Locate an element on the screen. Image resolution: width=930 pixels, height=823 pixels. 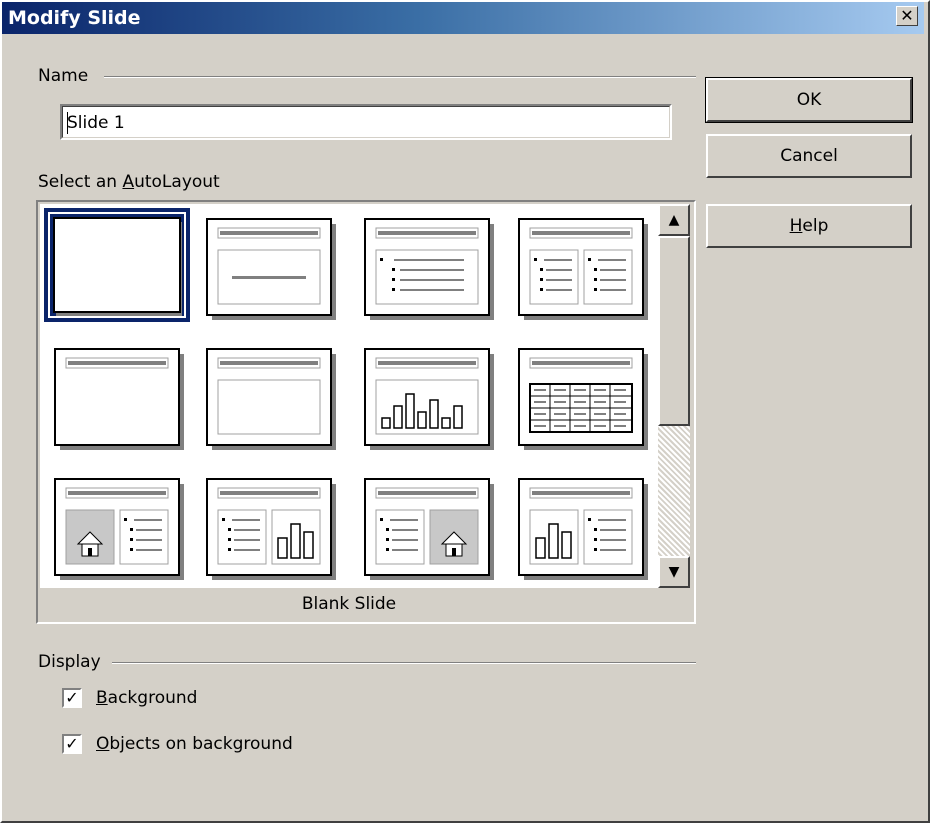
ok-button: OK is located at coordinates (809, 100).